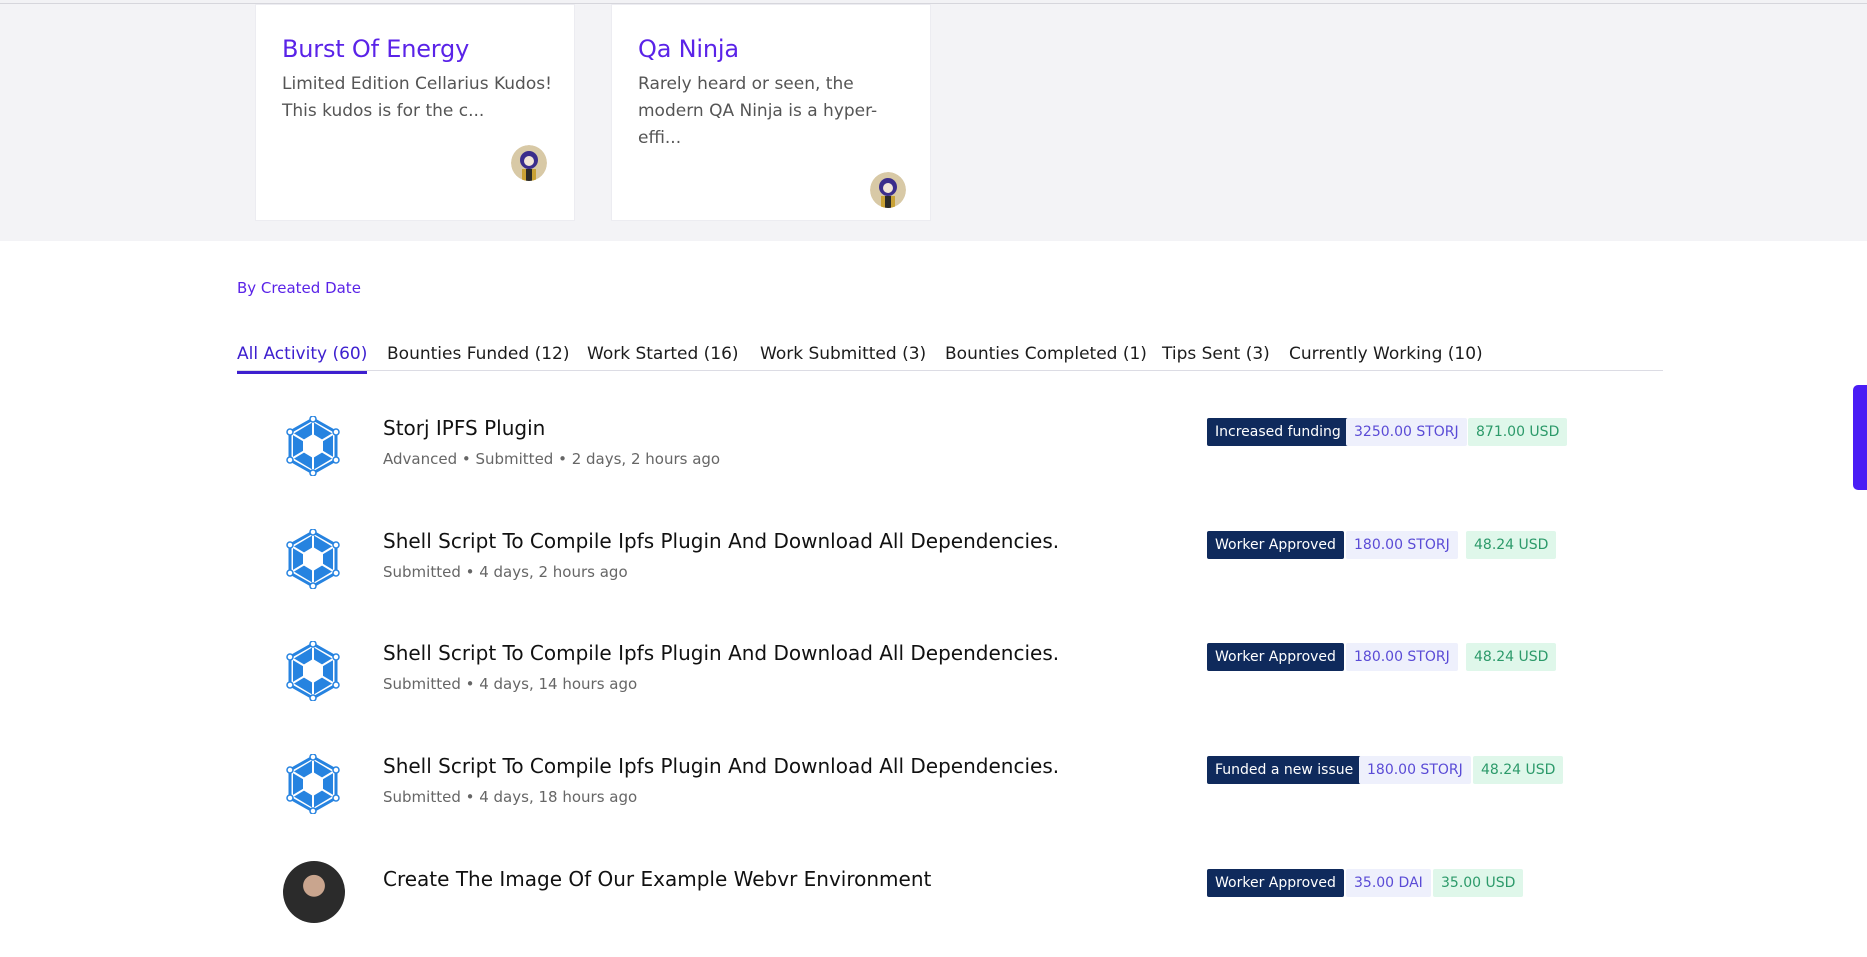  What do you see at coordinates (375, 49) in the screenshot?
I see `kudos-title: Burst Of Energy` at bounding box center [375, 49].